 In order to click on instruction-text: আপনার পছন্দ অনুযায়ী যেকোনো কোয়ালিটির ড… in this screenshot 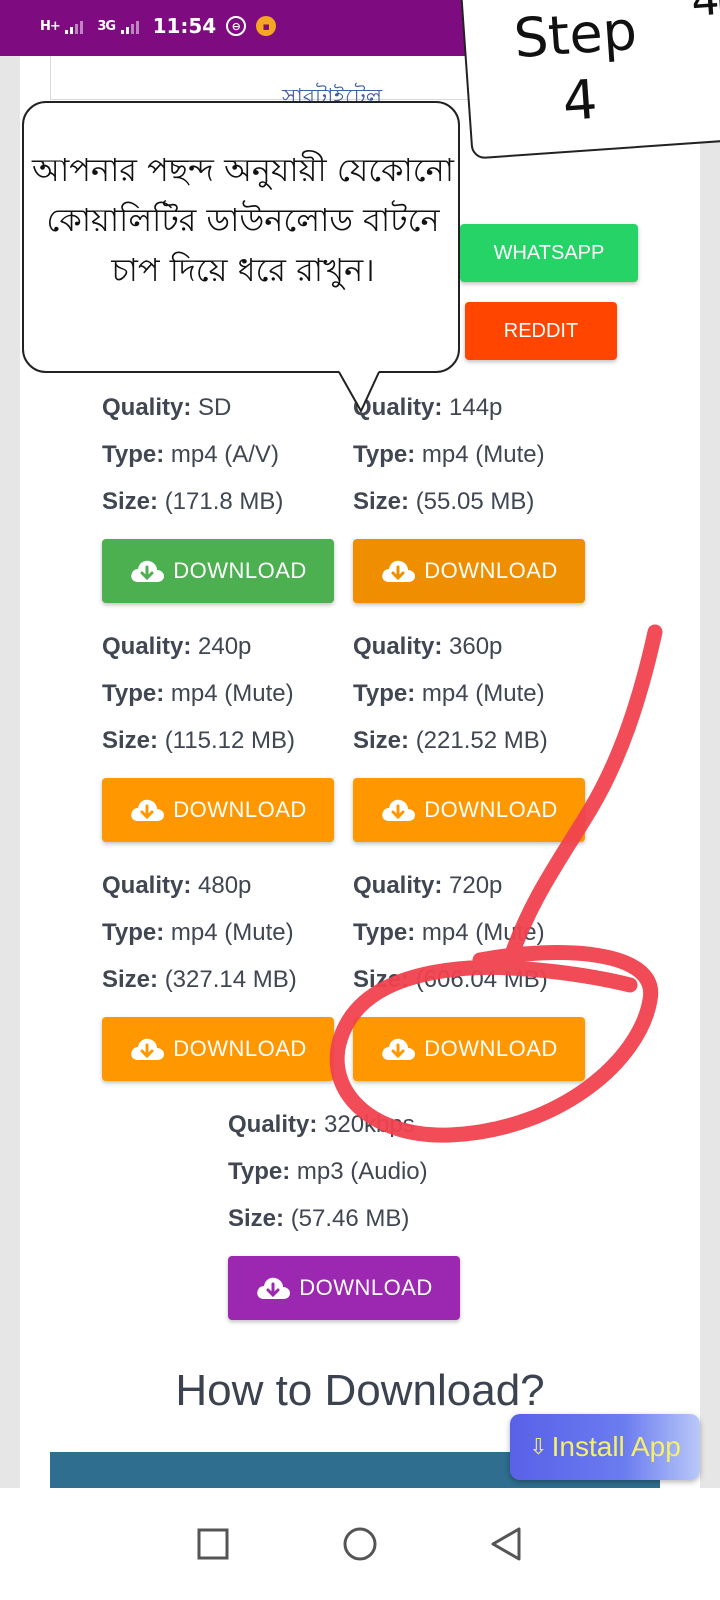, I will do `click(243, 220)`.